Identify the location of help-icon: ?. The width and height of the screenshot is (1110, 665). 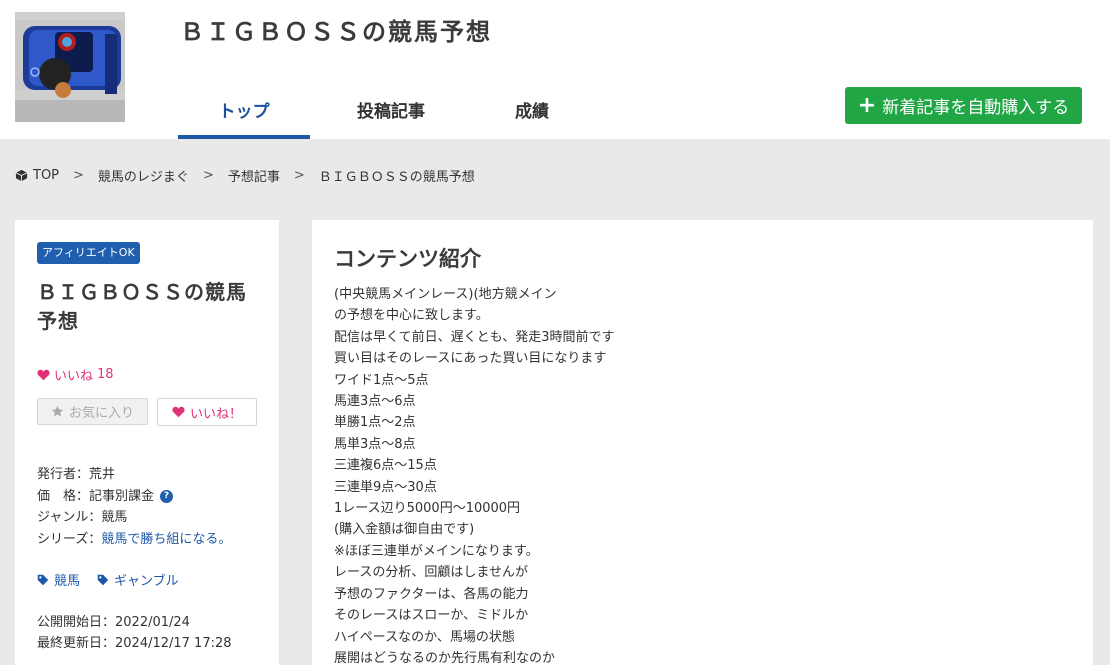
(167, 496).